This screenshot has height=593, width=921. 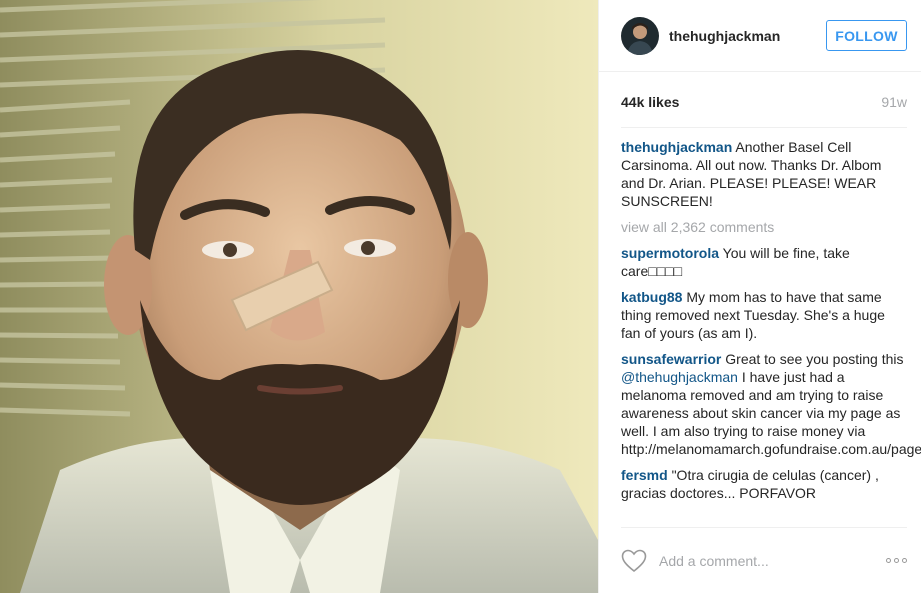 What do you see at coordinates (644, 475) in the screenshot?
I see `comment-username: fersmd` at bounding box center [644, 475].